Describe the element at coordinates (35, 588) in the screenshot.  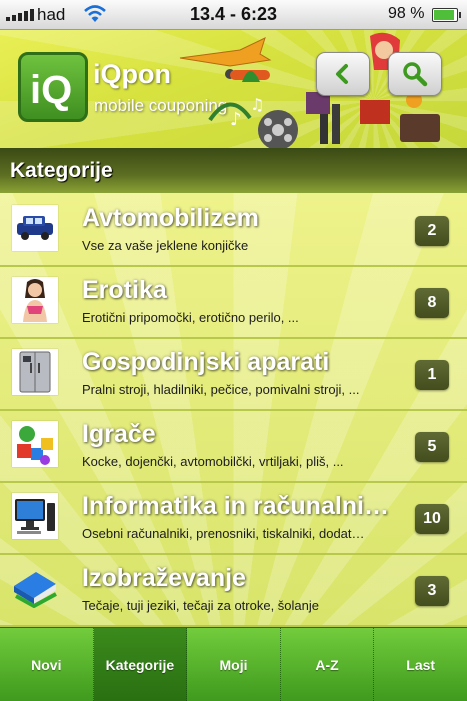
I see `books-icon` at that location.